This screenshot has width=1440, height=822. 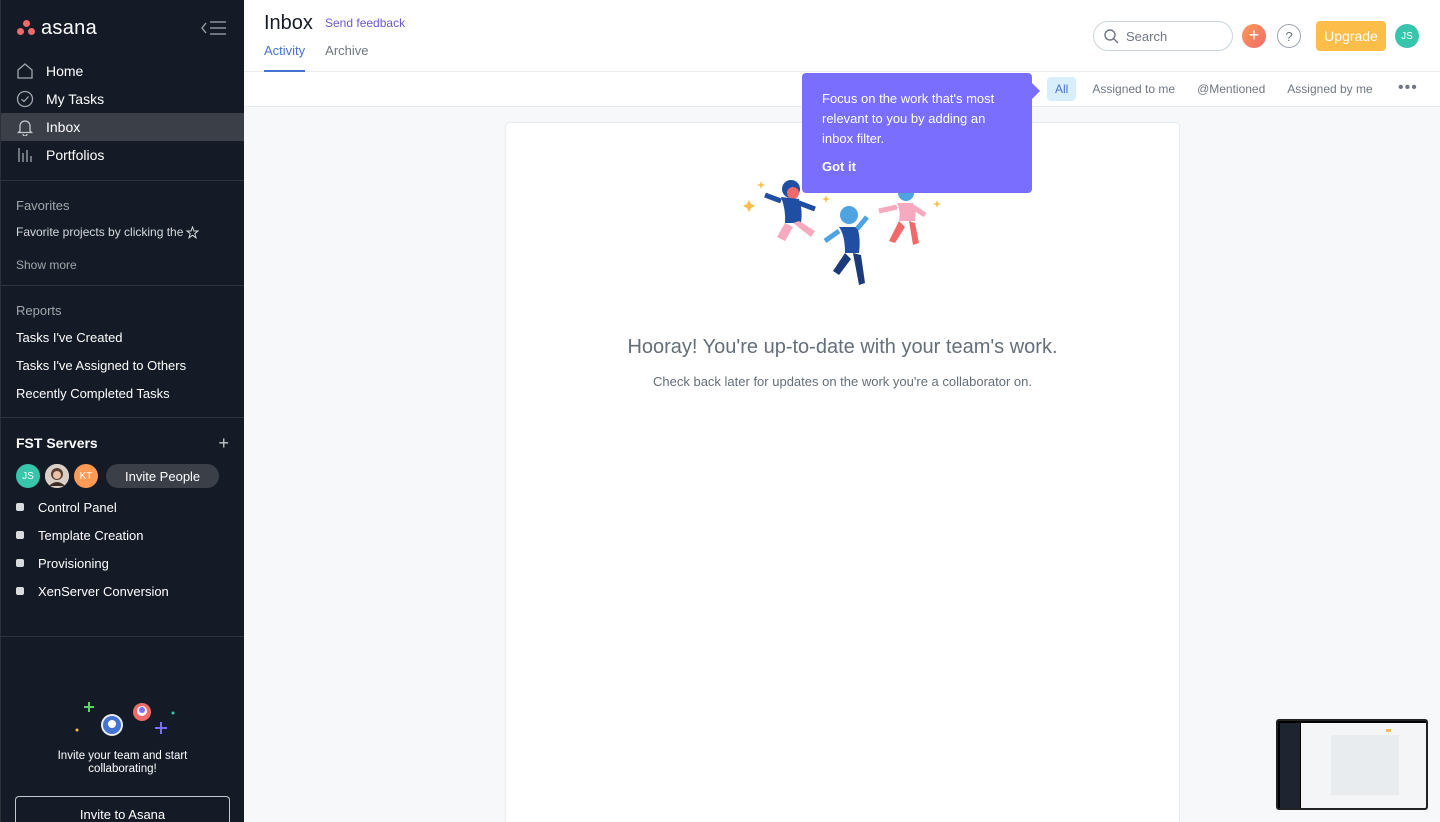 I want to click on nav-label: Inbox, so click(x=63, y=127).